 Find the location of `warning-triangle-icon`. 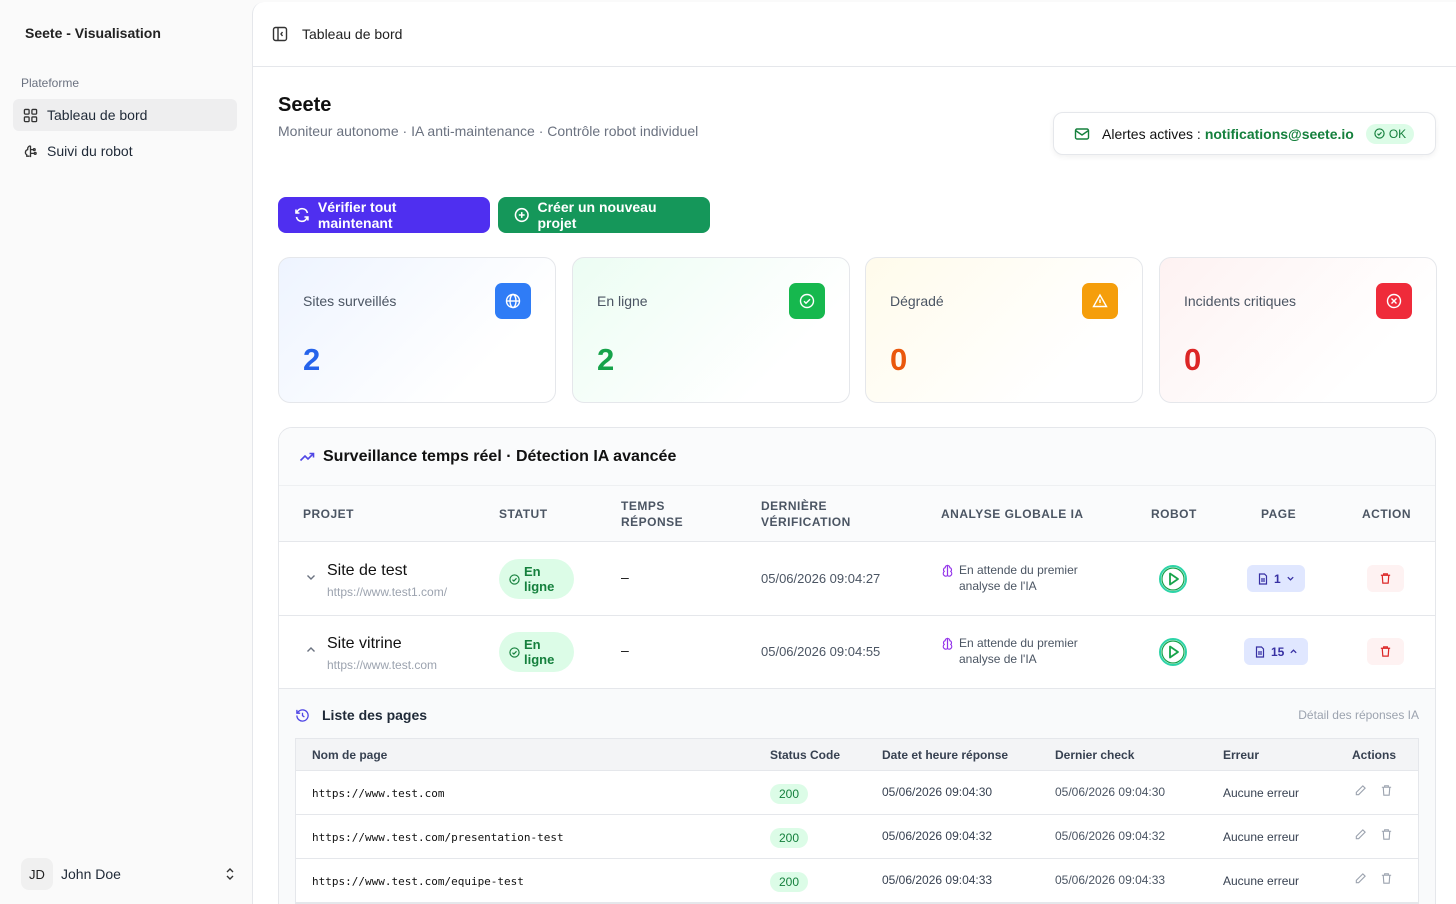

warning-triangle-icon is located at coordinates (1100, 301).